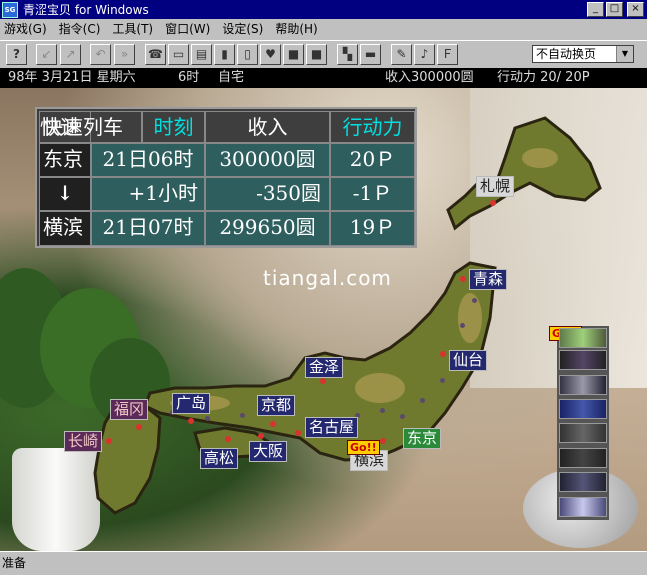 This screenshot has width=647, height=575. What do you see at coordinates (488, 279) in the screenshot?
I see `city-aomori: 青森` at bounding box center [488, 279].